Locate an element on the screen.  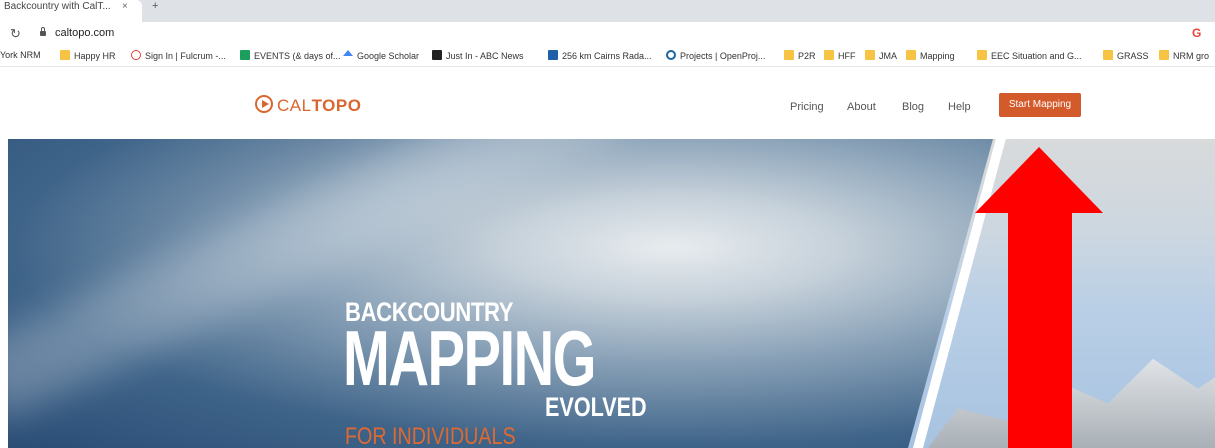
bom-icon is located at coordinates (553, 55).